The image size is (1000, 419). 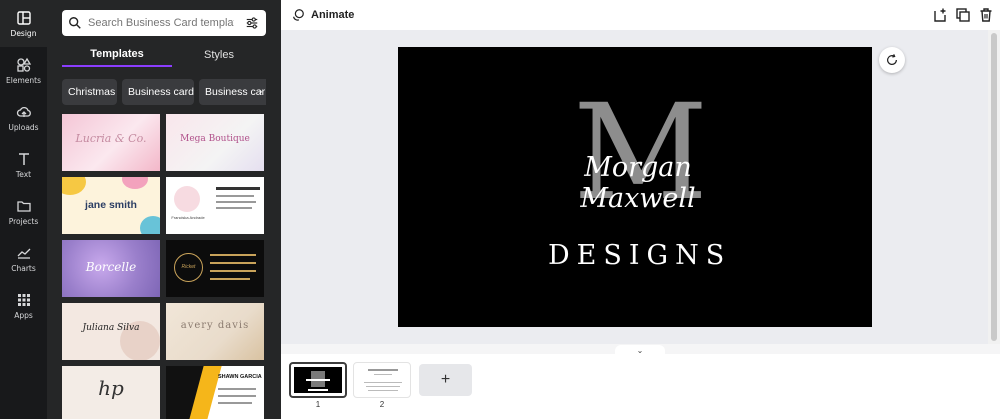 What do you see at coordinates (23, 158) in the screenshot?
I see `text-t-icon` at bounding box center [23, 158].